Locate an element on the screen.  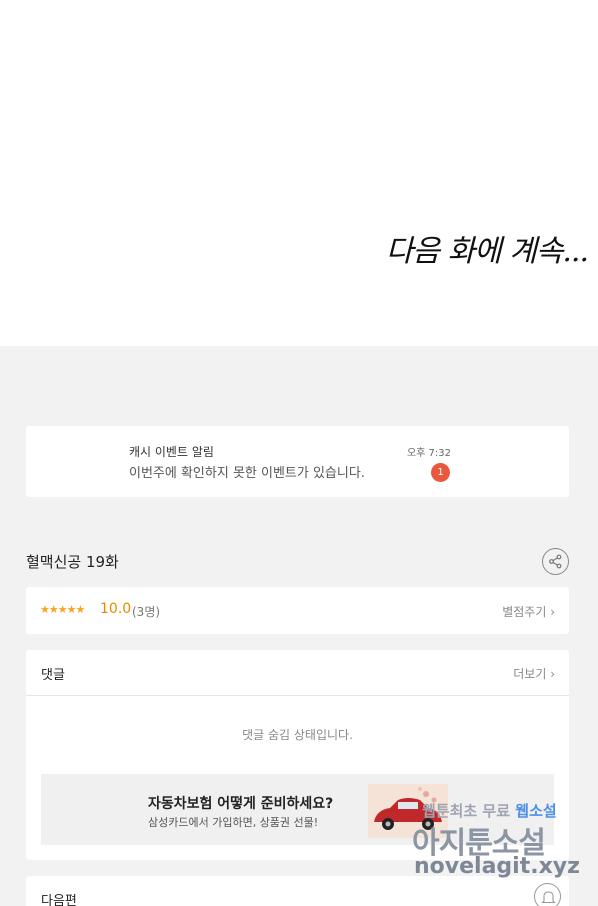
notification-message: 이번주에 확인하지 못한 이벤트가 있습니다. is located at coordinates (247, 473).